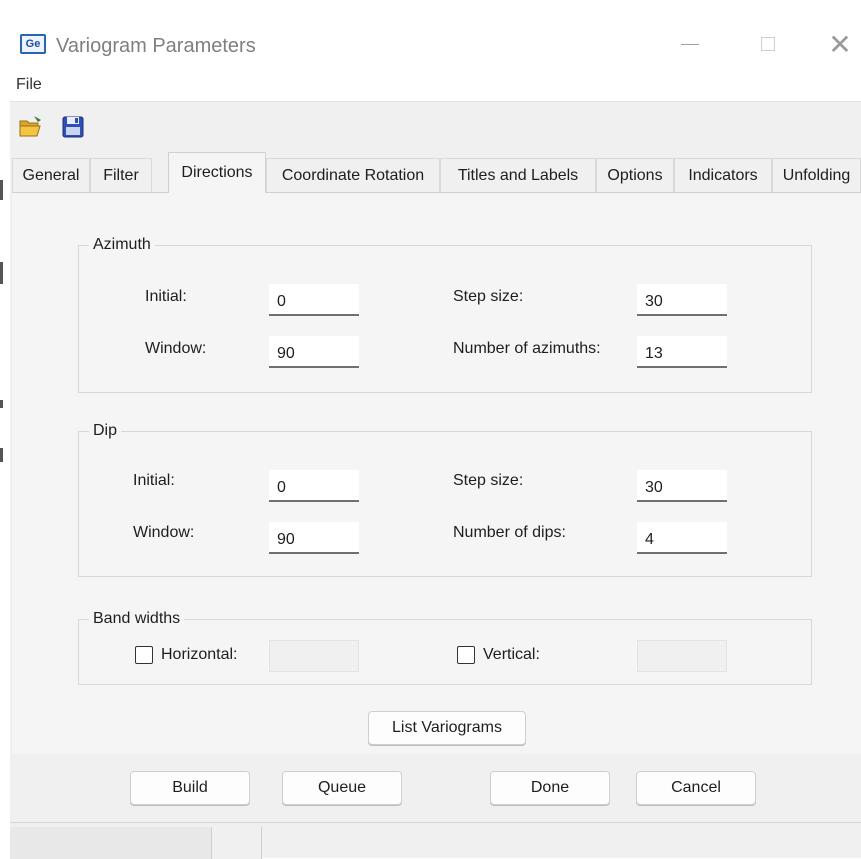  I want to click on azimuth-legend: Azimuth, so click(122, 245).